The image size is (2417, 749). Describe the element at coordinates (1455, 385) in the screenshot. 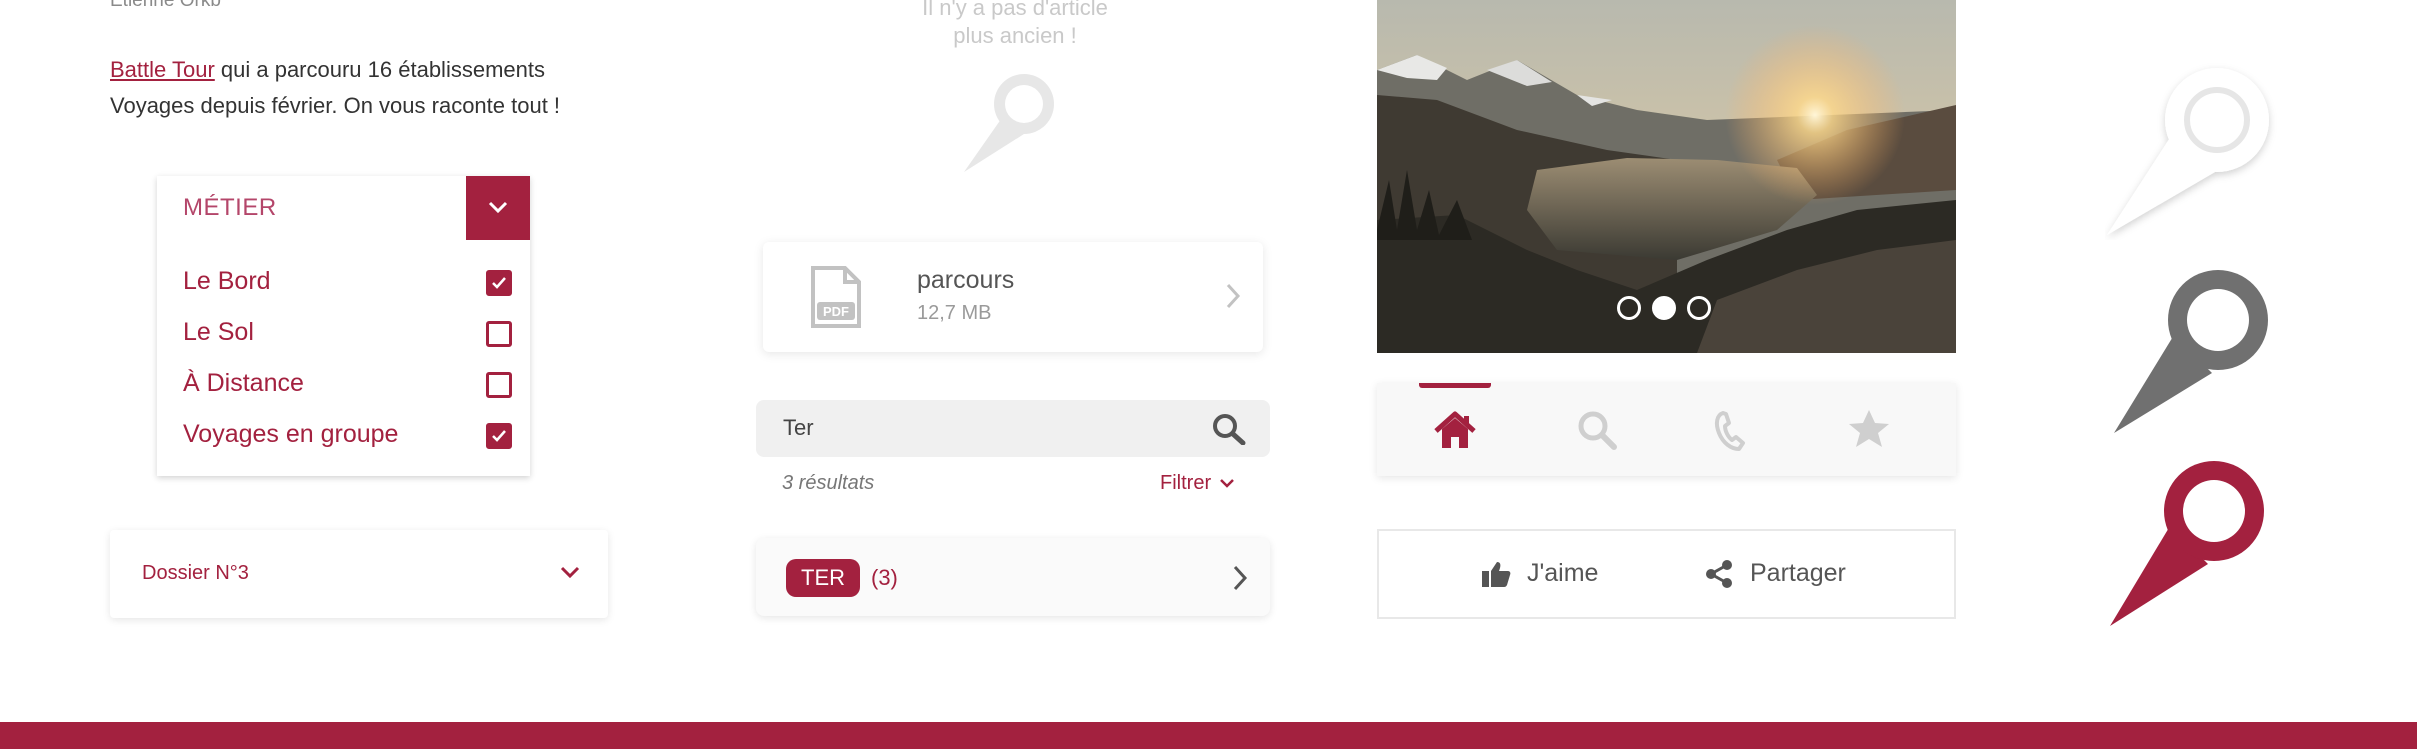

I see `active-tab-indicator` at that location.